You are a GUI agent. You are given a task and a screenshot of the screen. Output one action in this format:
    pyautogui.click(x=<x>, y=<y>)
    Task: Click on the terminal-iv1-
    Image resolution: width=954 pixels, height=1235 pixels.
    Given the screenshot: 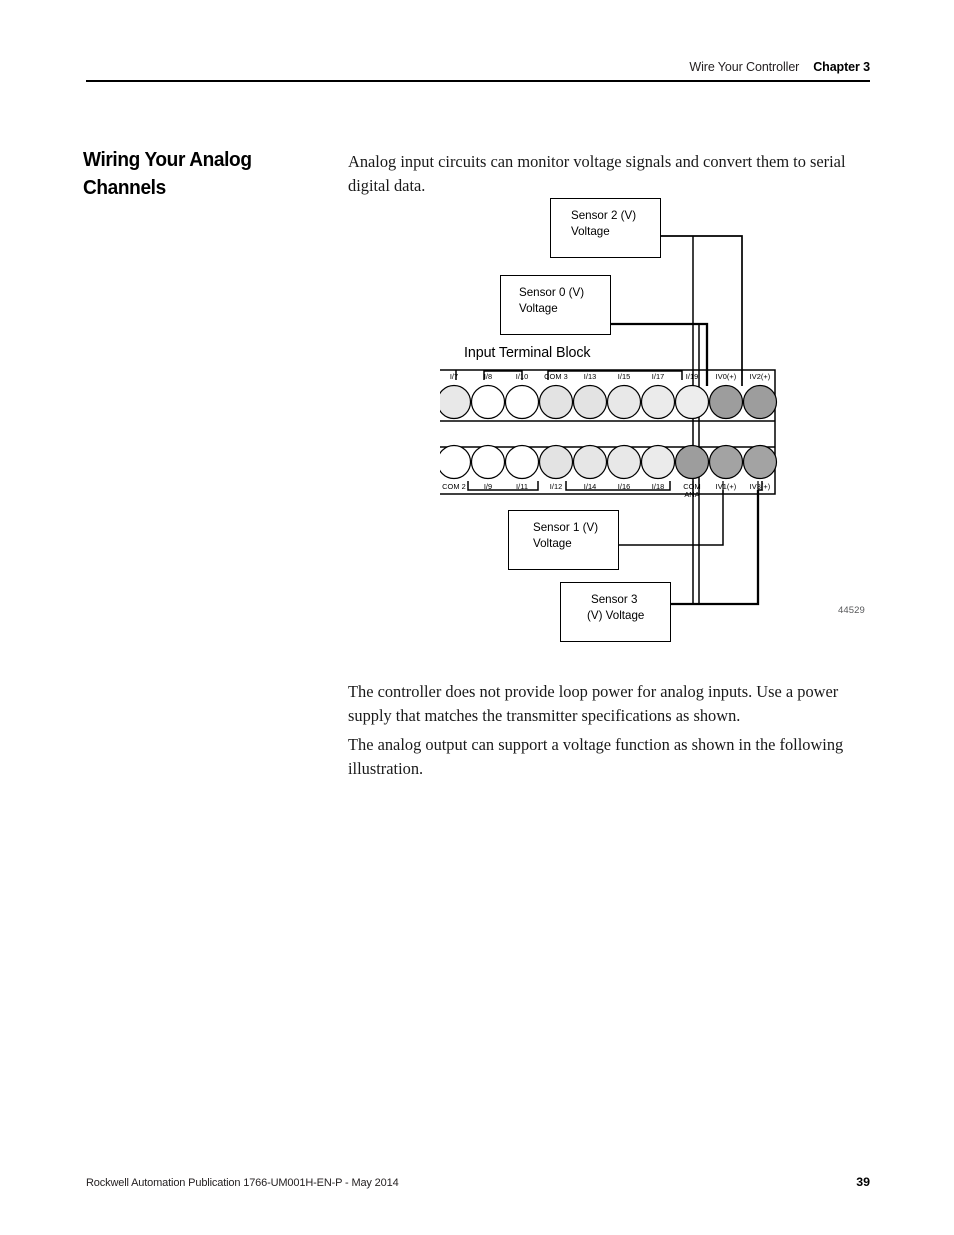 What is the action you would take?
    pyautogui.click(x=726, y=462)
    